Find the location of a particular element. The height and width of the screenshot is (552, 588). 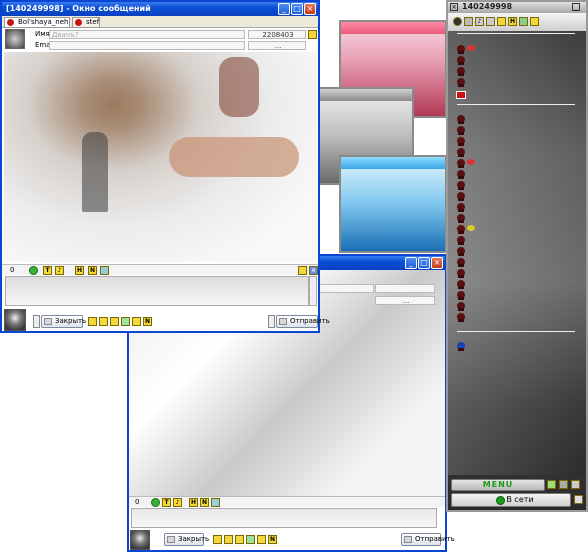

send-options-button is located at coordinates (271, 321).